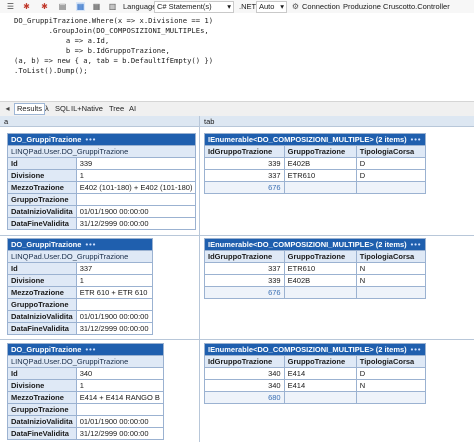 The image size is (474, 442). Describe the element at coordinates (282, 6) in the screenshot. I see `chevron-down-icon: ▾` at that location.